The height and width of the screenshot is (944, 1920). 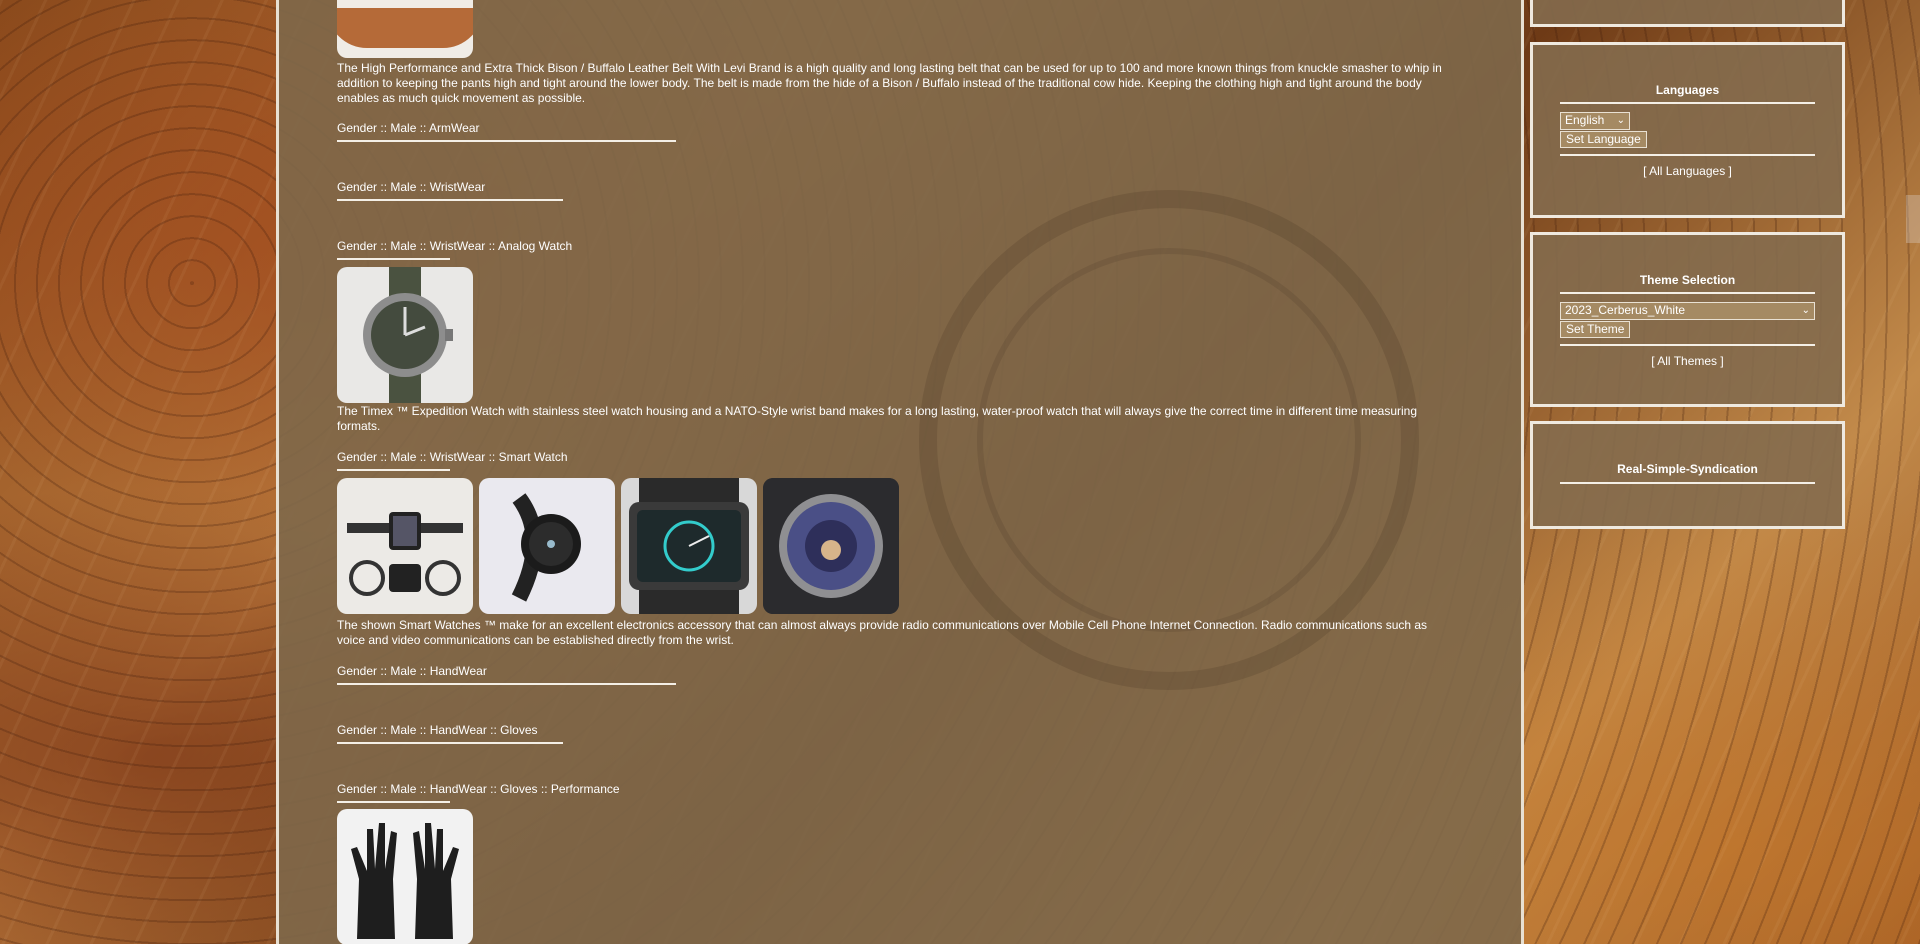 What do you see at coordinates (405, 335) in the screenshot?
I see `timex-watch-image` at bounding box center [405, 335].